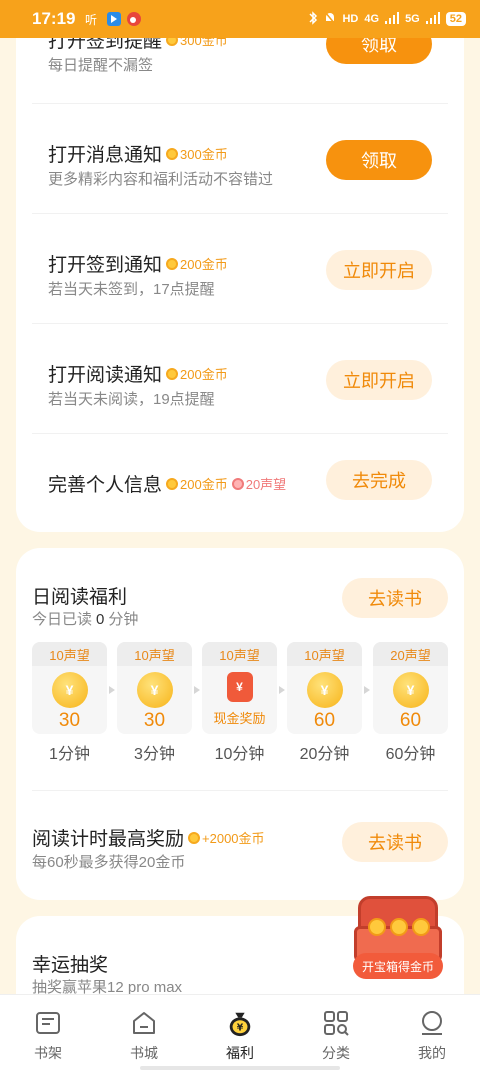 The height and width of the screenshot is (1070, 480). I want to click on red-envelope-icon: ¥, so click(239, 687).